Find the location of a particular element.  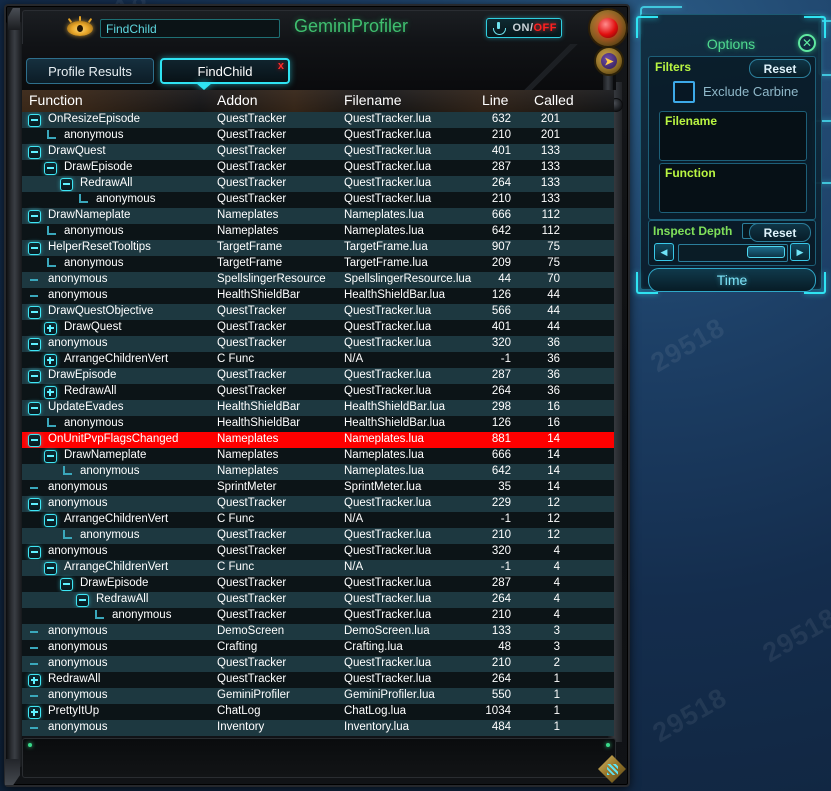

well-indicator-right is located at coordinates (608, 745).